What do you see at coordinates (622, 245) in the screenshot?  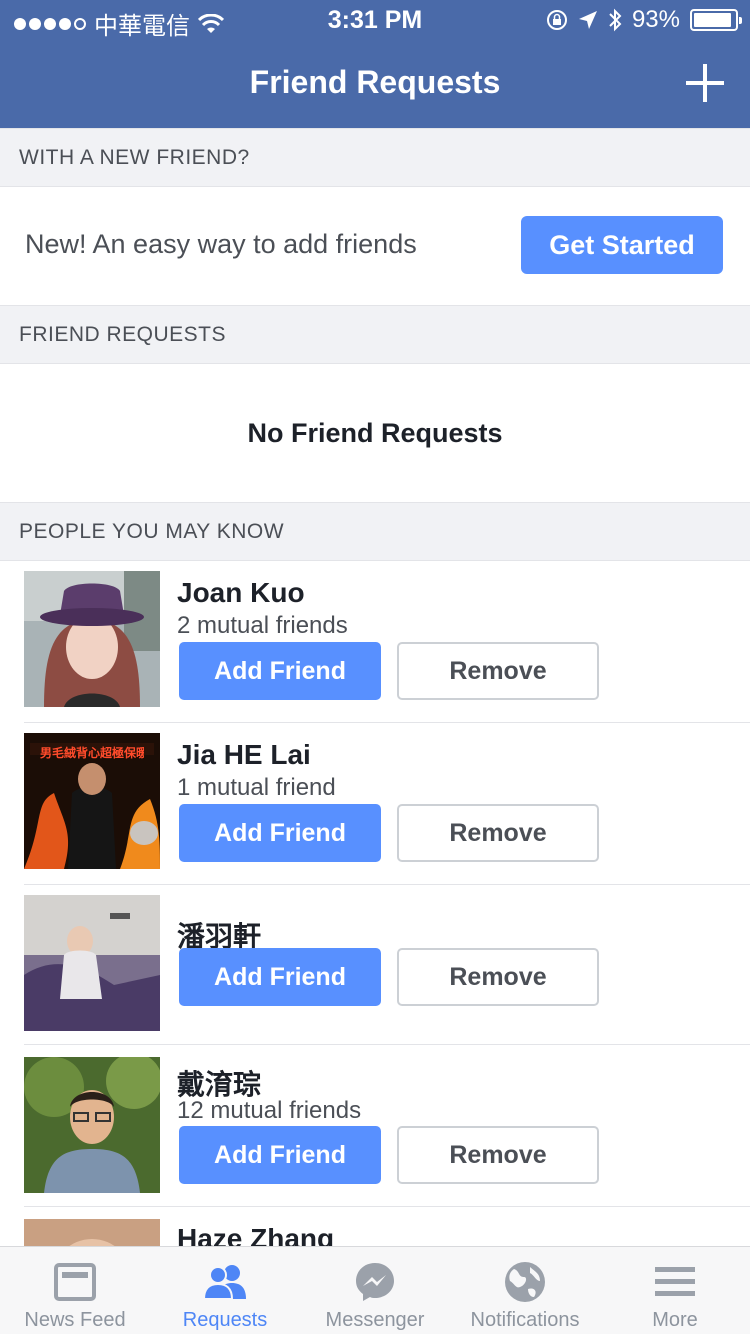 I see `get-started-button: Get Started` at bounding box center [622, 245].